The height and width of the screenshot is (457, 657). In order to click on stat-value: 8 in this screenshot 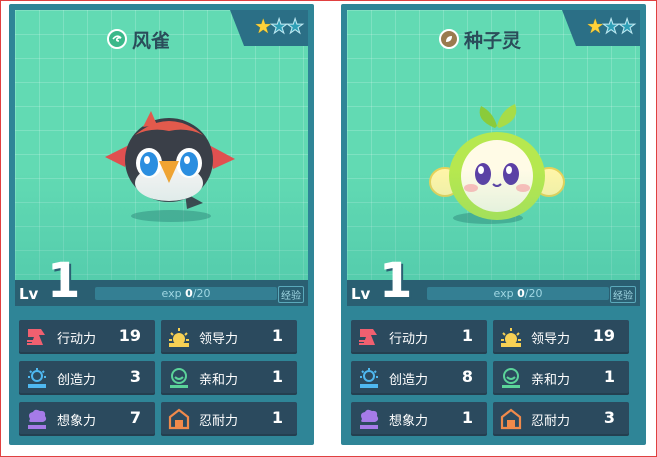, I will do `click(467, 376)`.